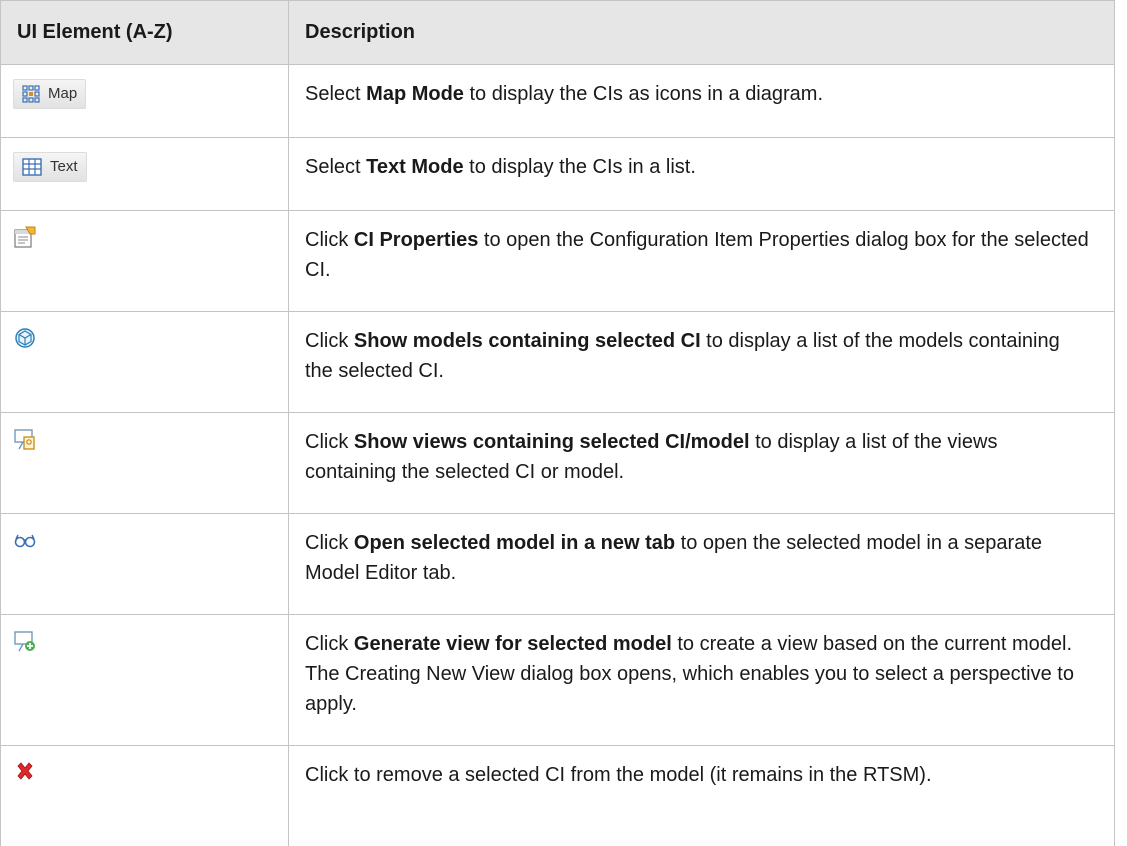  Describe the element at coordinates (702, 33) in the screenshot. I see `header-description: Description` at that location.